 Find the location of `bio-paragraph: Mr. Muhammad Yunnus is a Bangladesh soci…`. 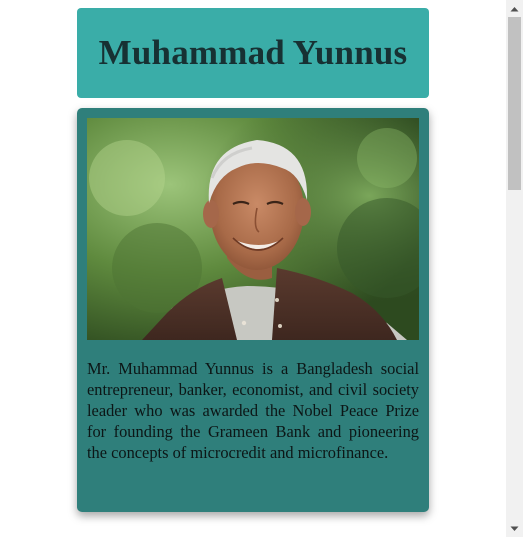

bio-paragraph: Mr. Muhammad Yunnus is a Bangladesh soci… is located at coordinates (253, 410).